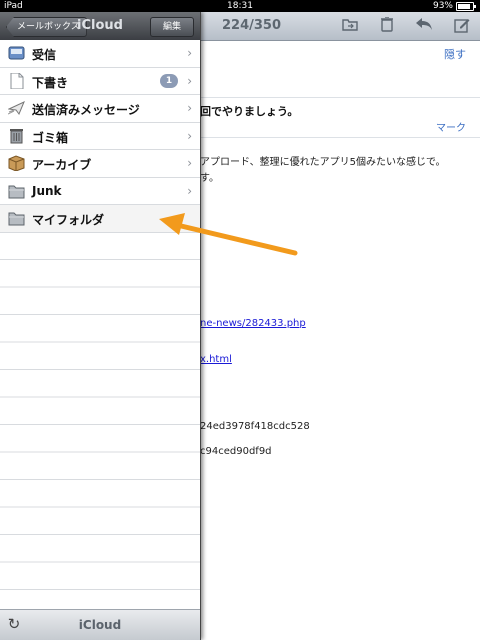  I want to click on mark-link: マーク, so click(451, 126).